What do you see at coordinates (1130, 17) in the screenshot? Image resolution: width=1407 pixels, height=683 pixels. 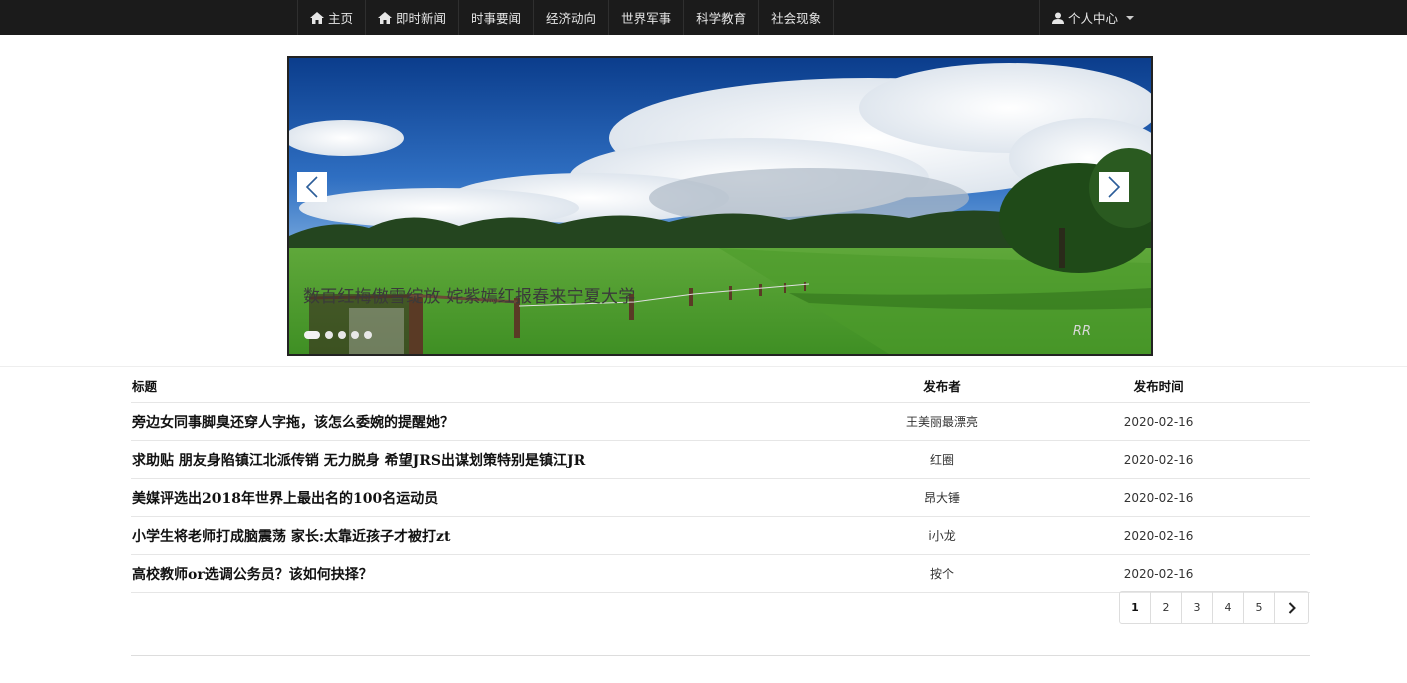 I see `caret-down-icon` at bounding box center [1130, 17].